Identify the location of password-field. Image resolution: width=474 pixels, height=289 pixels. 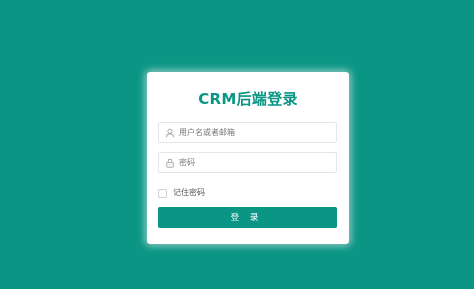
(247, 162).